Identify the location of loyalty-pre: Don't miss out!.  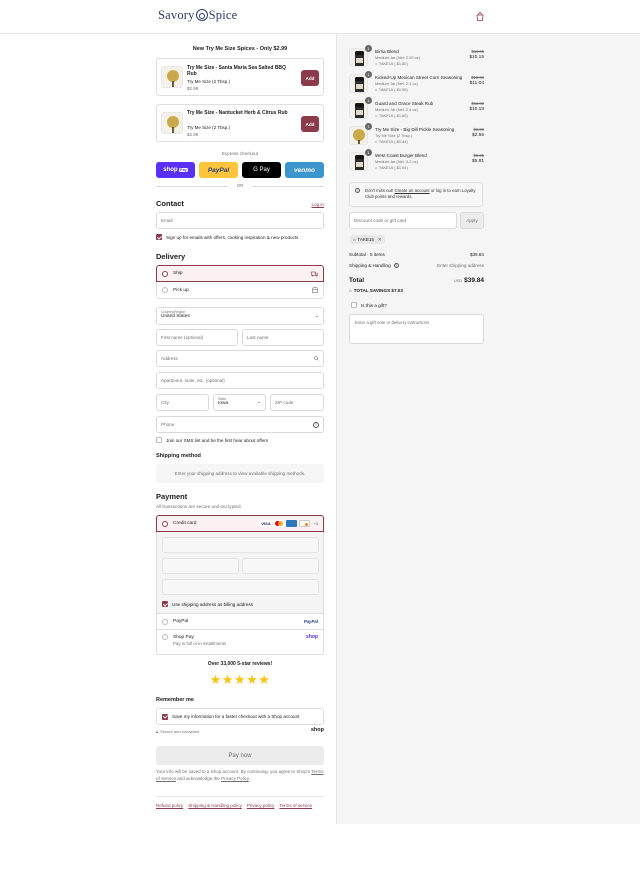
(379, 190).